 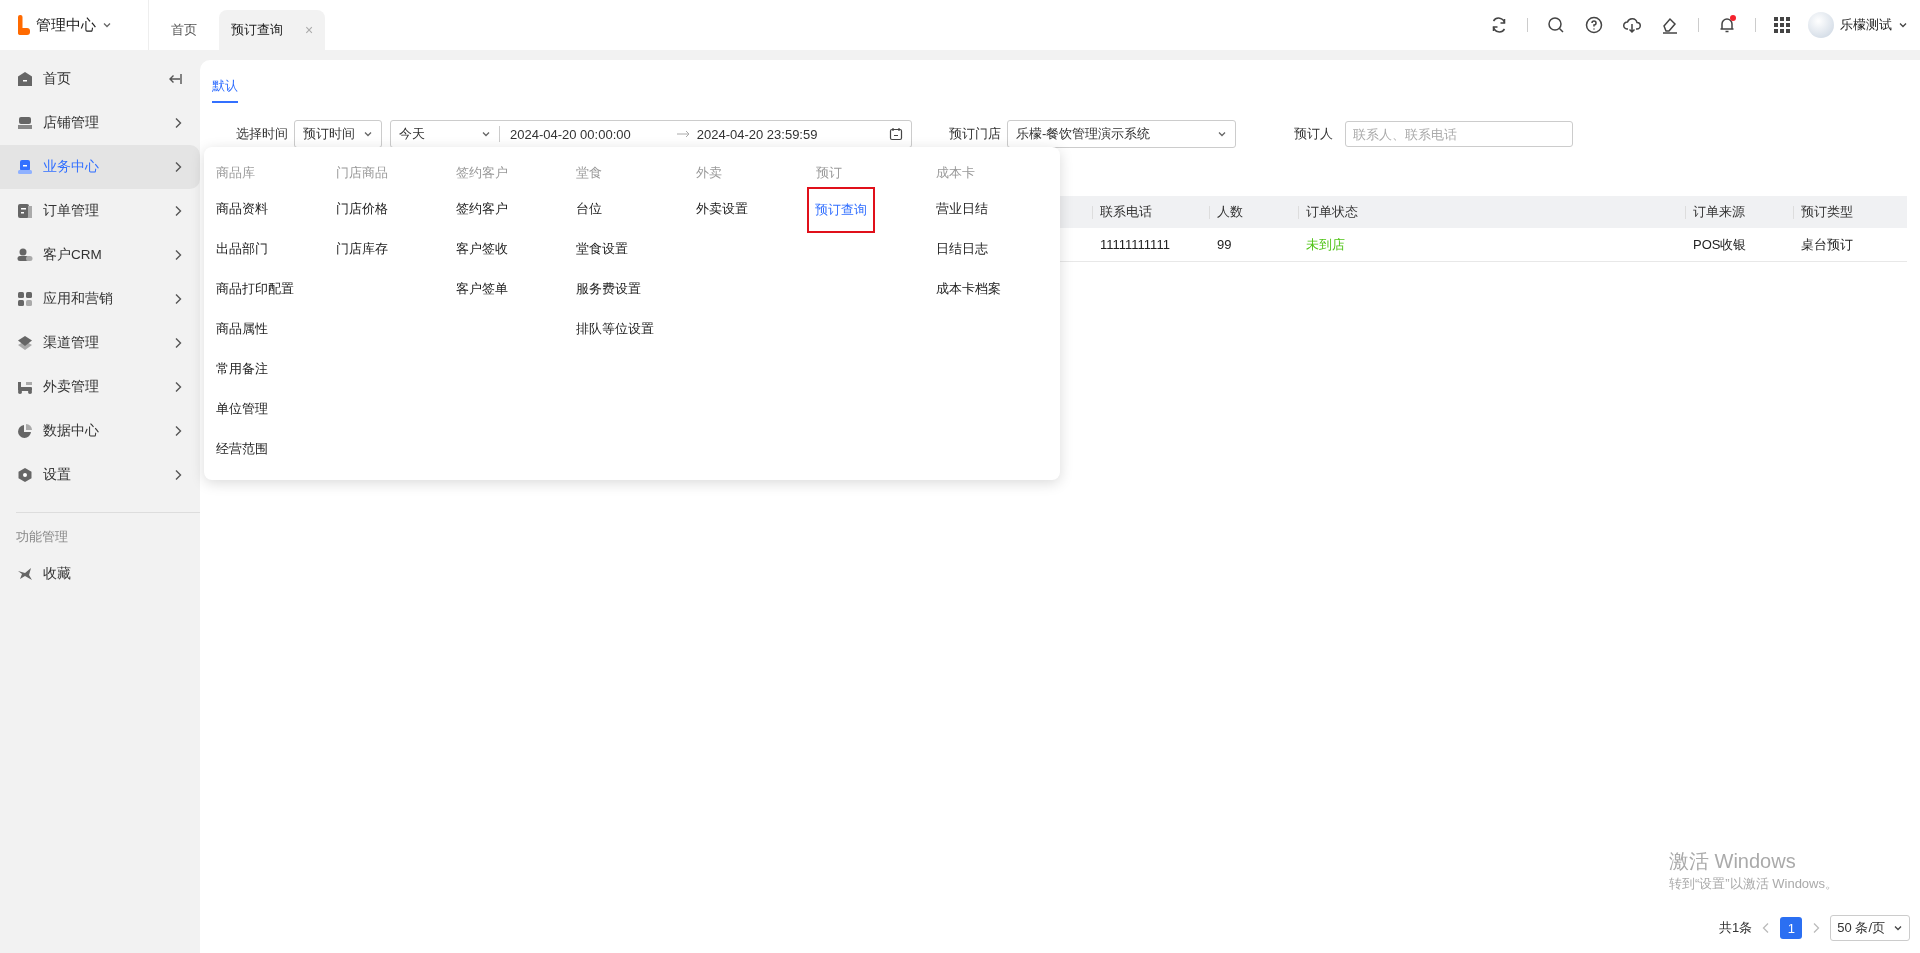 What do you see at coordinates (968, 289) in the screenshot?
I see `menu-item: 成本卡档案` at bounding box center [968, 289].